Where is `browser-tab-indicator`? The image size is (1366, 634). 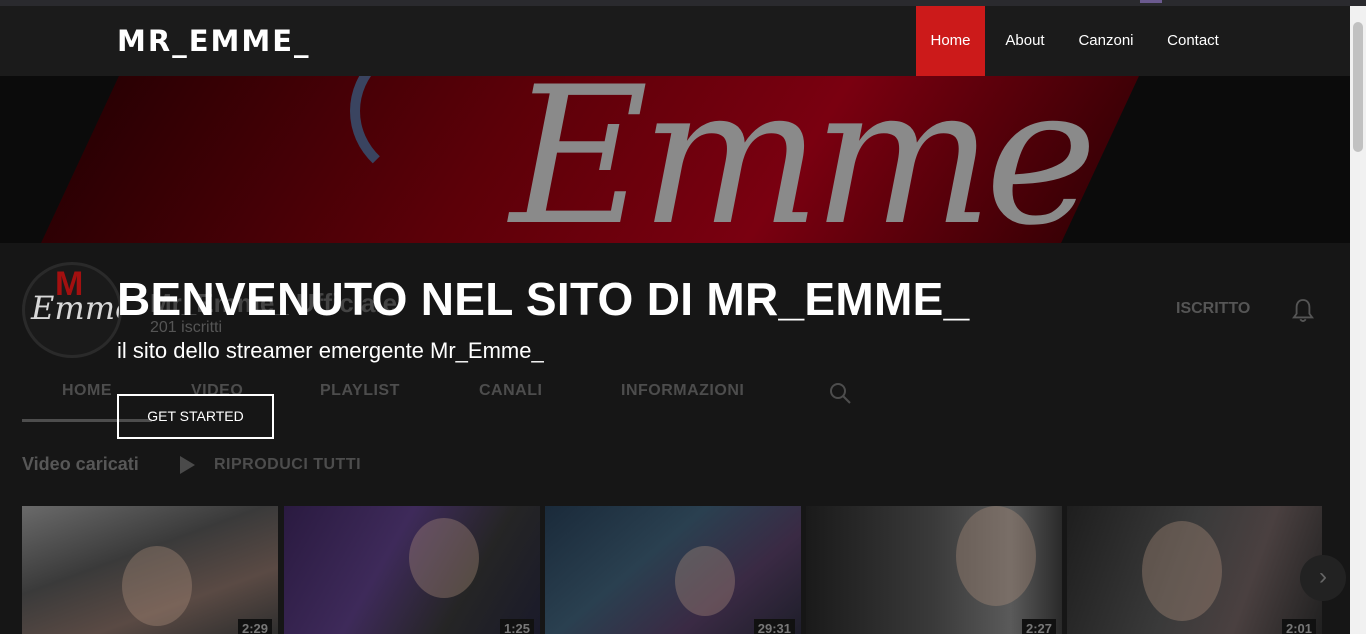
browser-tab-indicator is located at coordinates (1151, 1).